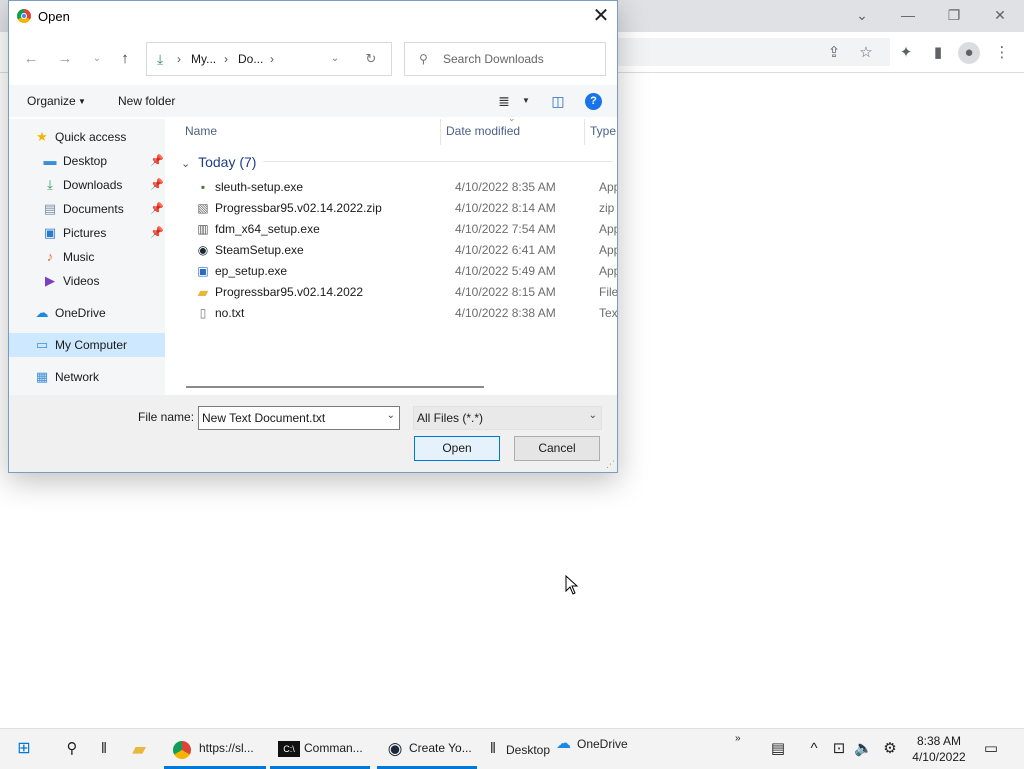 This screenshot has height=769, width=1024. Describe the element at coordinates (298, 208) in the screenshot. I see `file-name: Progressbar95.v02.14.2022.zip` at that location.